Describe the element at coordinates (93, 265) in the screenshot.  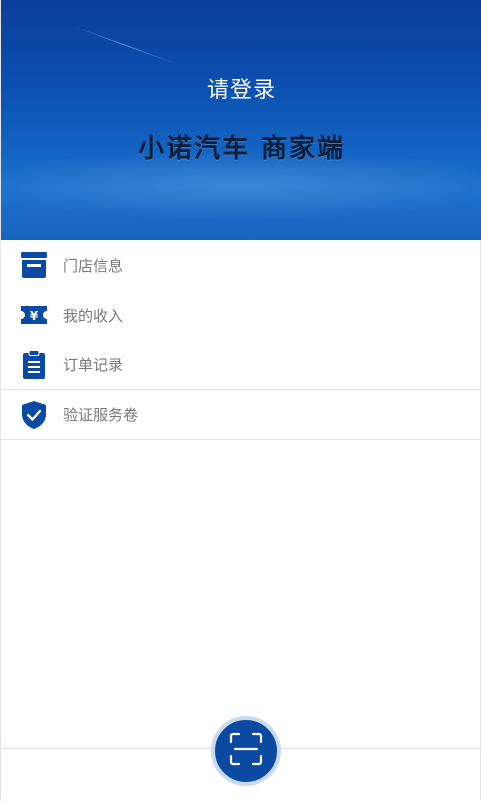
I see `menu-item-label: 门店信息` at that location.